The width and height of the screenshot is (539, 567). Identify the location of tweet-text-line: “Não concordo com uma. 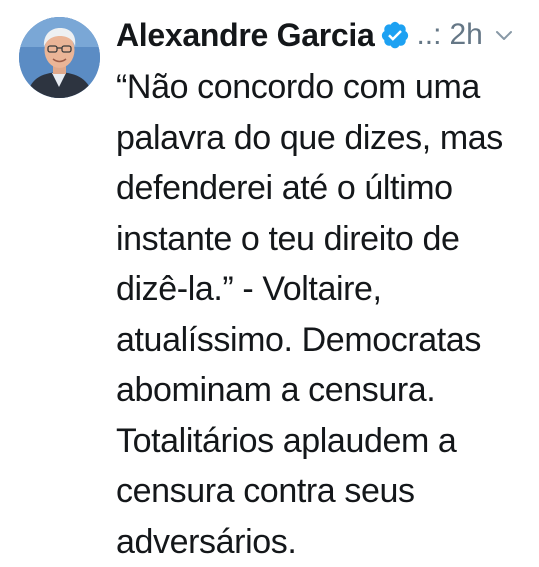
(321, 87).